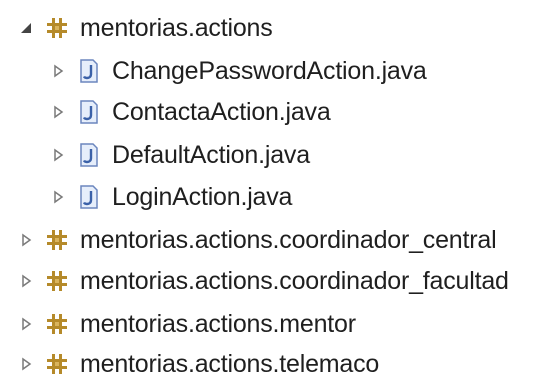 The height and width of the screenshot is (384, 560). I want to click on tree-item-label: mentorias.actions.coordinador_central, so click(288, 239).